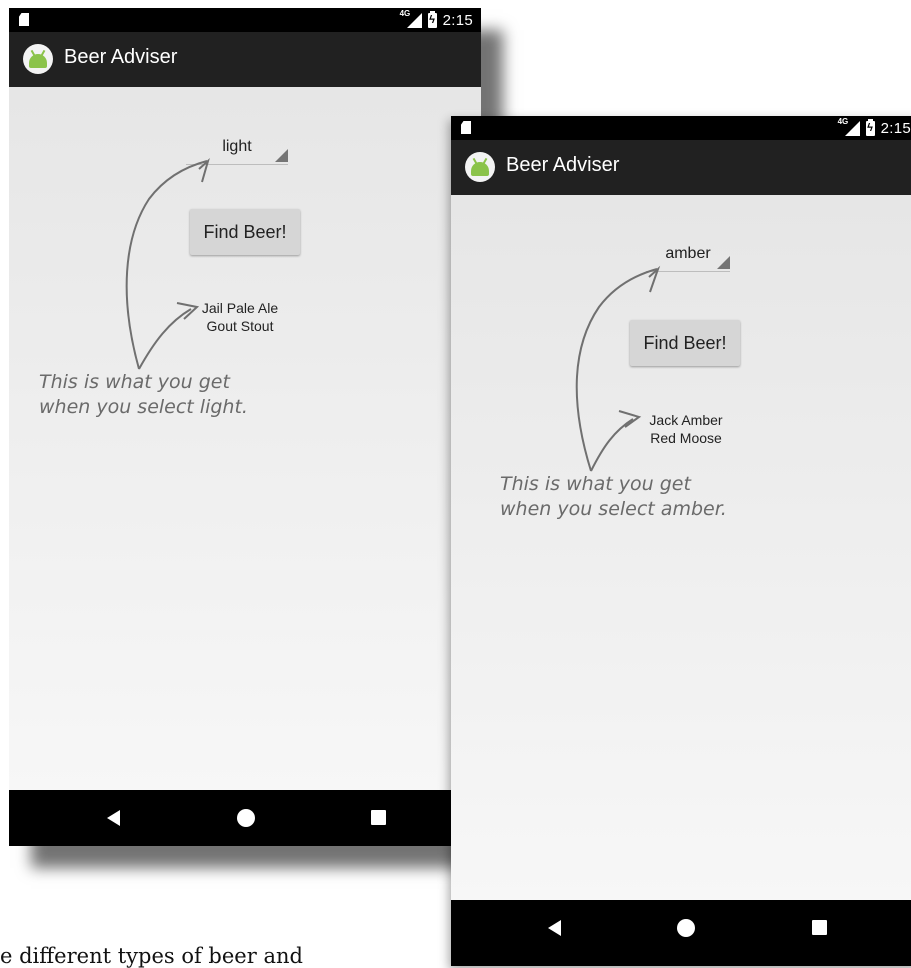 Image resolution: width=911 pixels, height=968 pixels. I want to click on page-body-text: e different types of beer and, so click(151, 956).